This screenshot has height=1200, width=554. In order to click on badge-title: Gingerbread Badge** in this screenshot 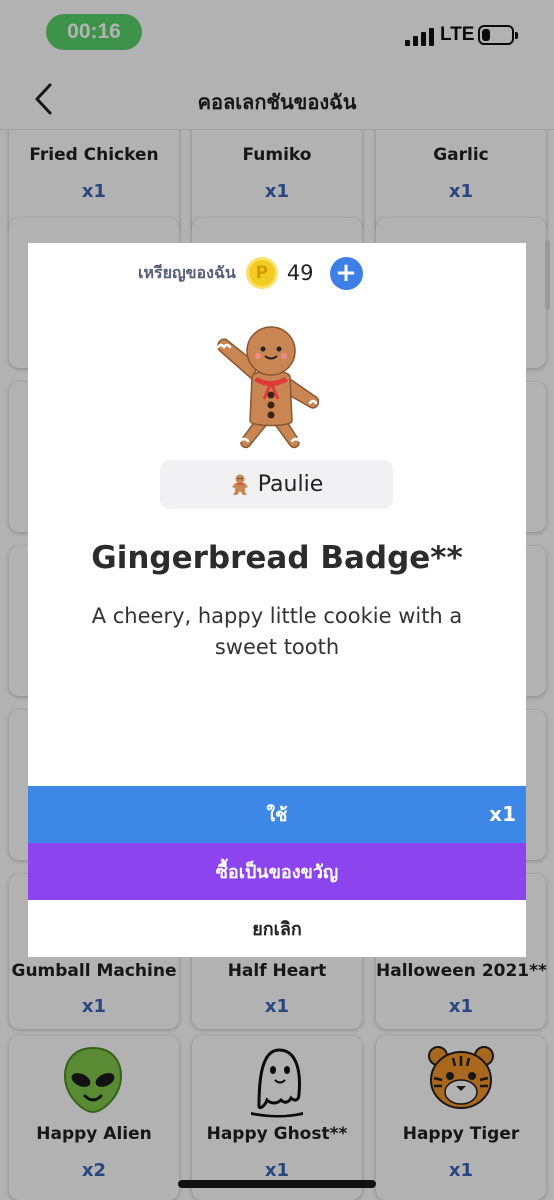, I will do `click(277, 558)`.